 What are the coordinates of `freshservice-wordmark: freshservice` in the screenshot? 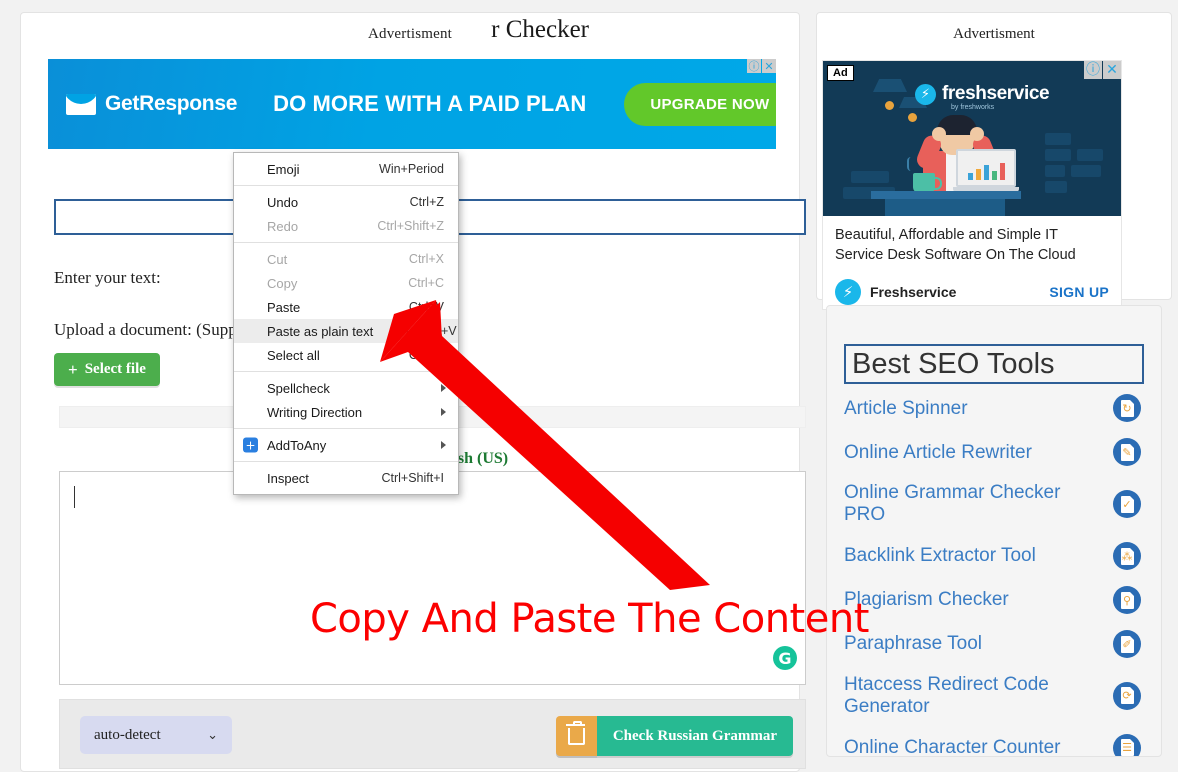 It's located at (996, 93).